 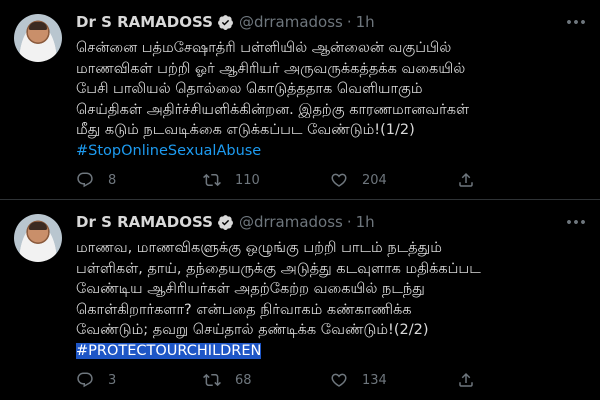 I want to click on retweet-count: 110, so click(x=247, y=180).